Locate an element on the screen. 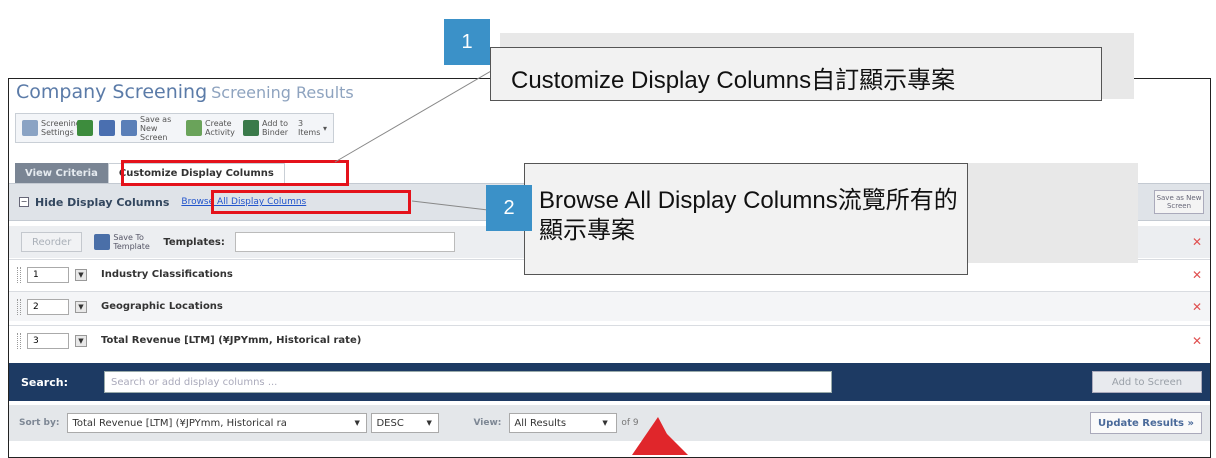  excel-icon is located at coordinates (85, 128).